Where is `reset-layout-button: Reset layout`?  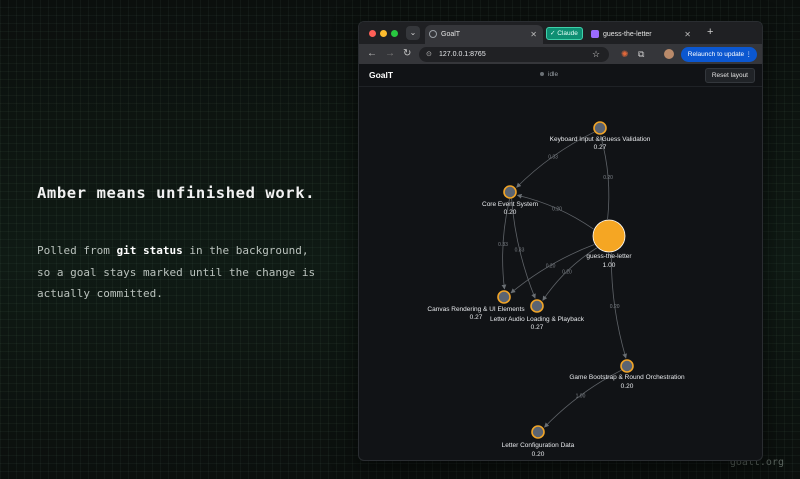 reset-layout-button: Reset layout is located at coordinates (729, 75).